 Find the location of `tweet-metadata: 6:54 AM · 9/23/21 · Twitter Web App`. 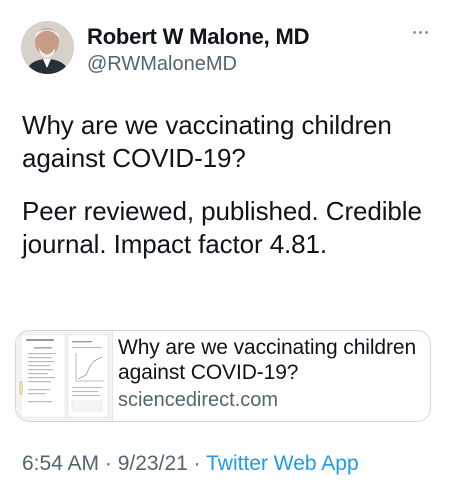

tweet-metadata: 6:54 AM · 9/23/21 · Twitter Web App is located at coordinates (190, 464).